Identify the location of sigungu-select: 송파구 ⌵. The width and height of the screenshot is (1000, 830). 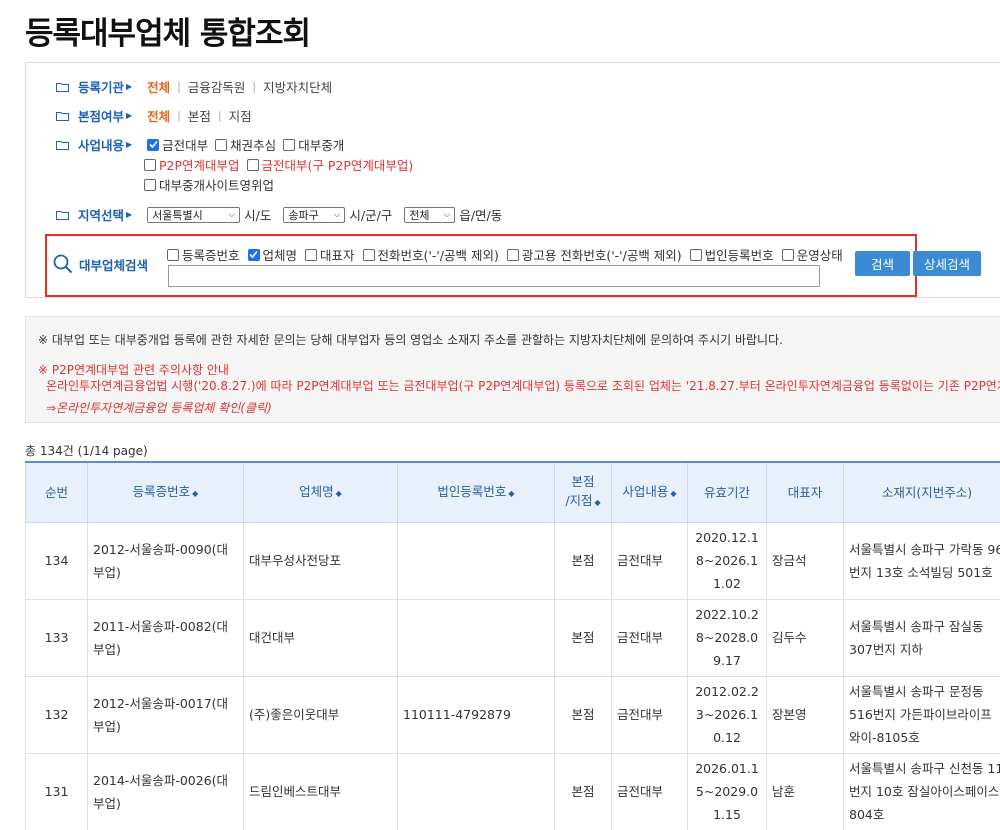
(314, 214).